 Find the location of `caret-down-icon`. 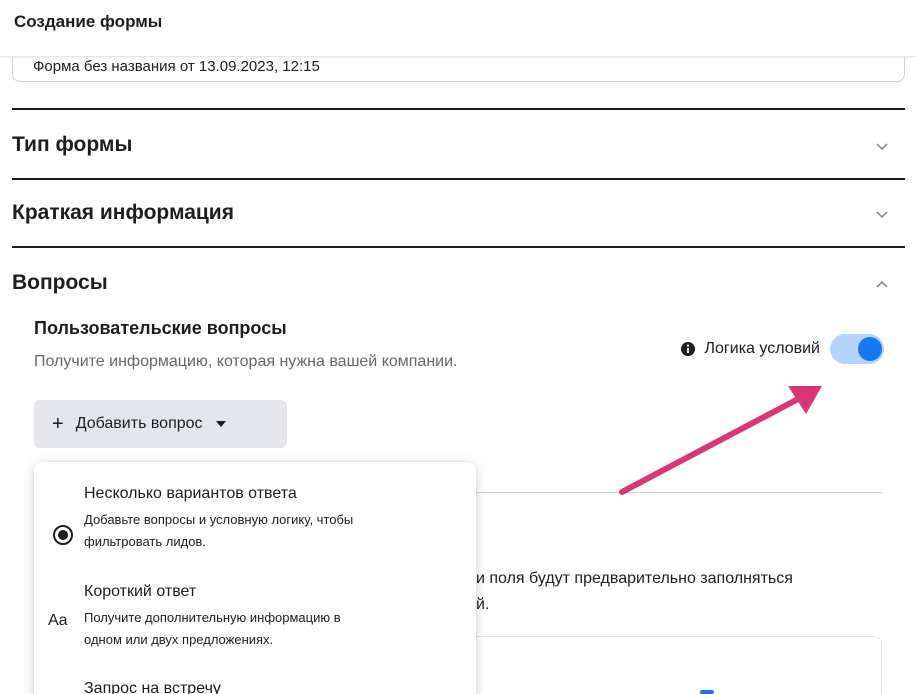

caret-down-icon is located at coordinates (220, 424).